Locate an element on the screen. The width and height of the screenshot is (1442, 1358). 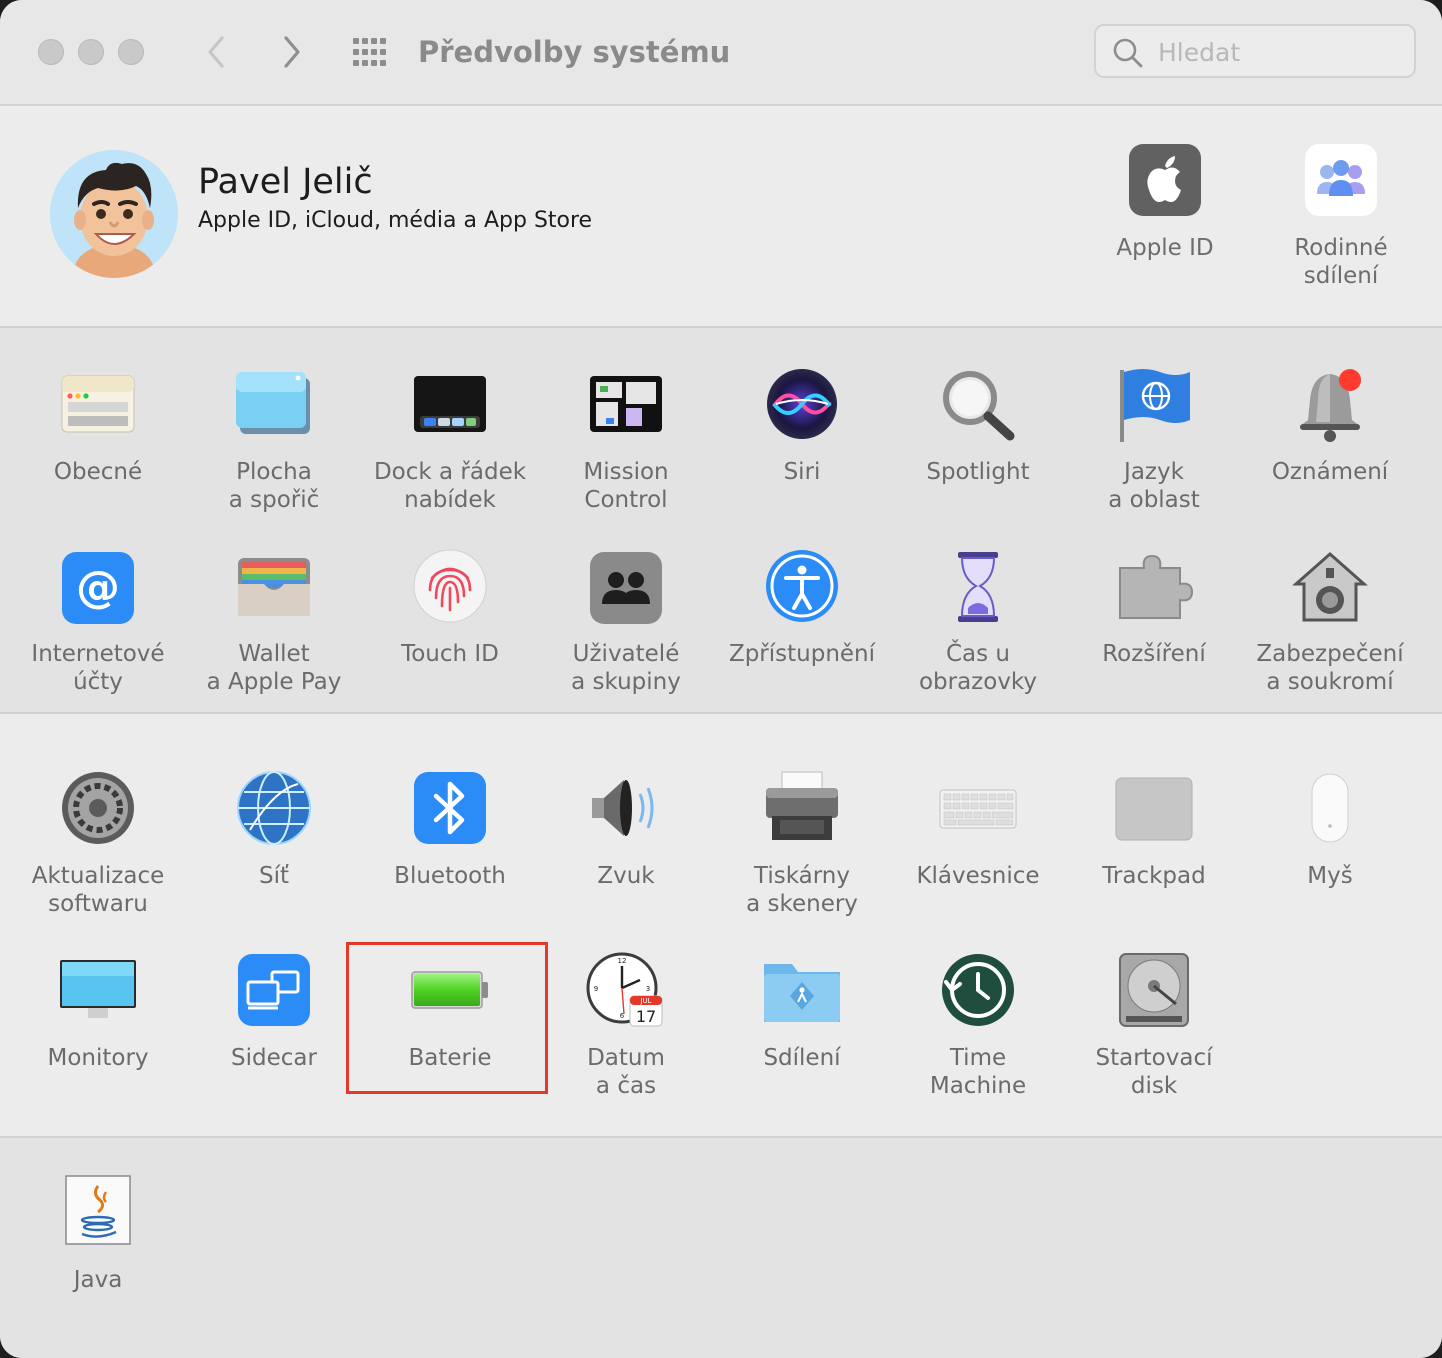
family-sharing-icon is located at coordinates (1341, 180).